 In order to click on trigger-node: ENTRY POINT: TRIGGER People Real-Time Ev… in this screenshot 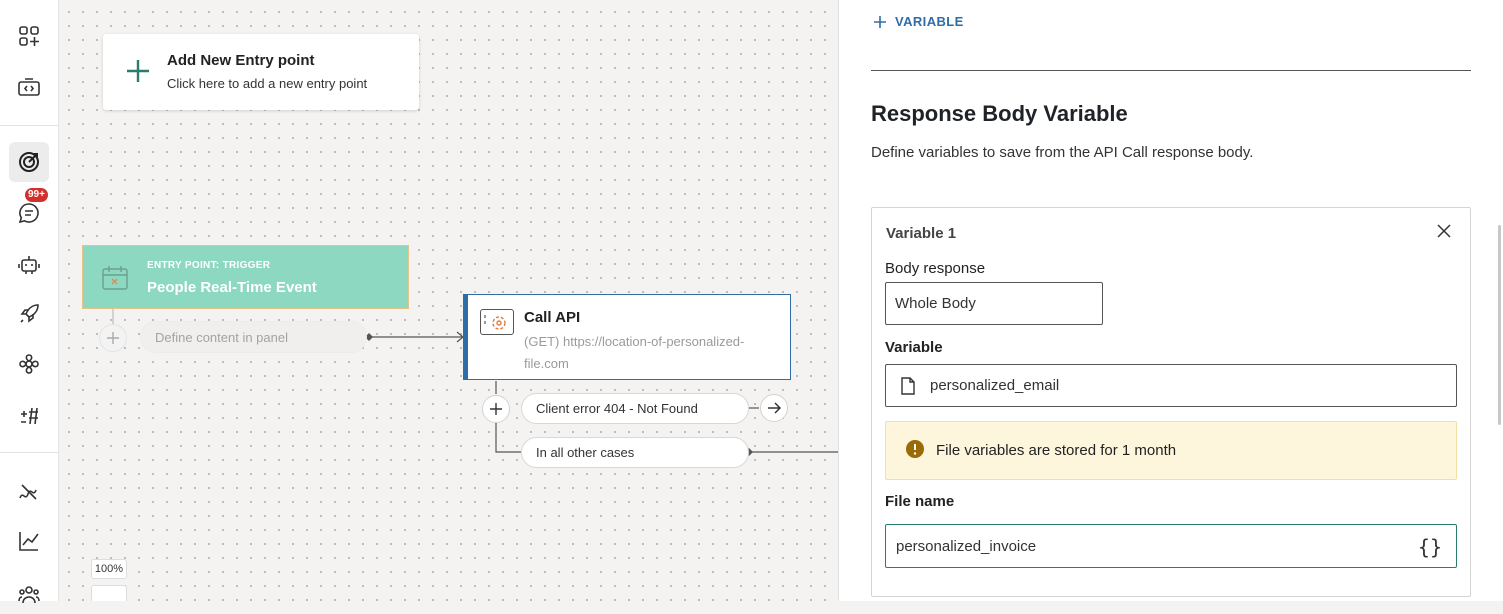, I will do `click(245, 277)`.